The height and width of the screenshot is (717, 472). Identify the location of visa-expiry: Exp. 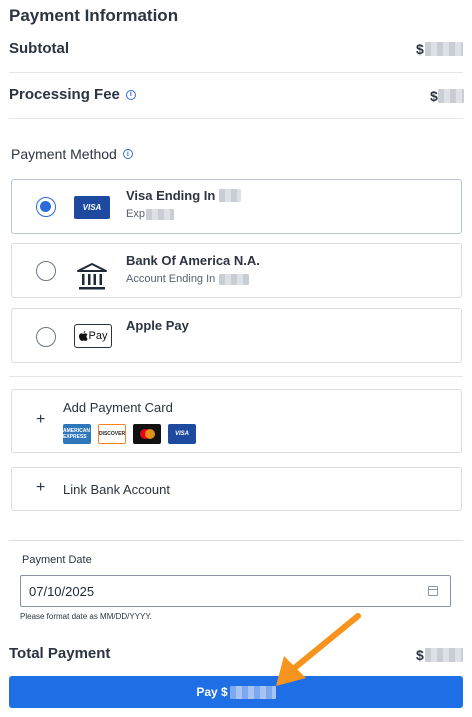
(150, 214).